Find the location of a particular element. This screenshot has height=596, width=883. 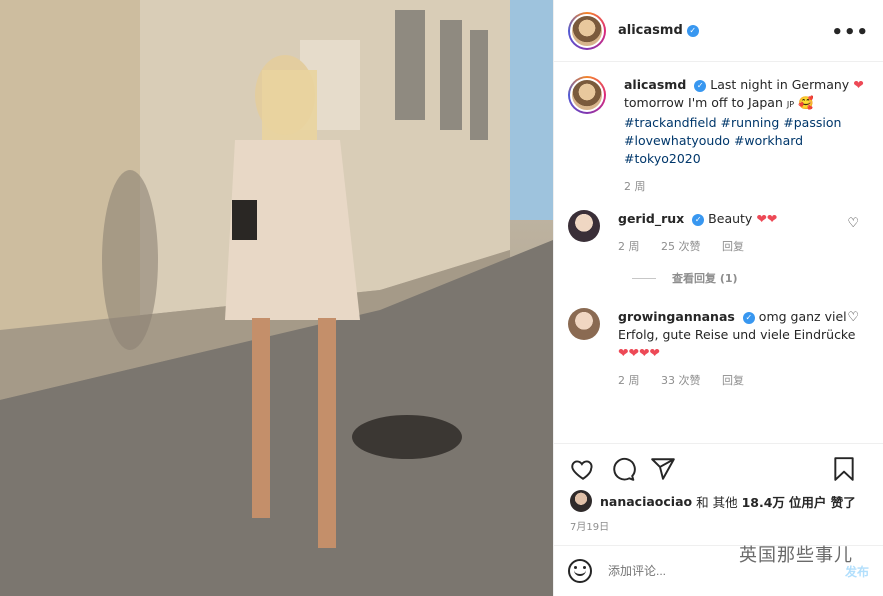

hashtag: #passion is located at coordinates (812, 122).